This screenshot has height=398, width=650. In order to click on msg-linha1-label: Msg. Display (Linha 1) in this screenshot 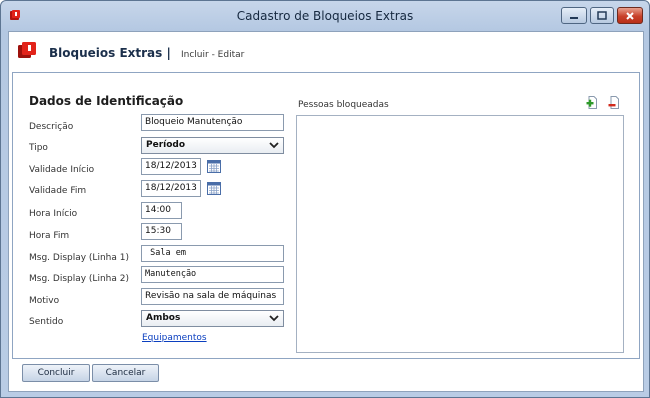, I will do `click(79, 258)`.